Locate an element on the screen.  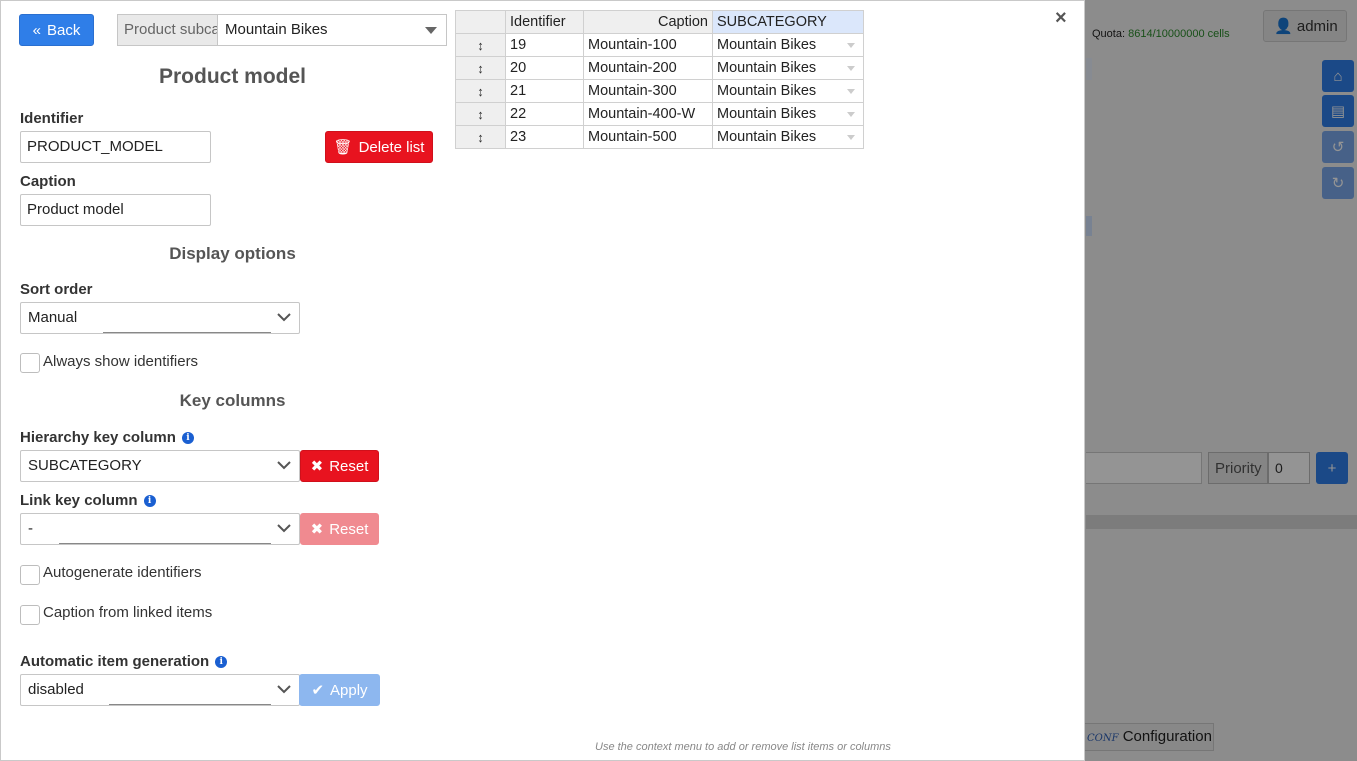
sort-order-select: Manual is located at coordinates (160, 318).